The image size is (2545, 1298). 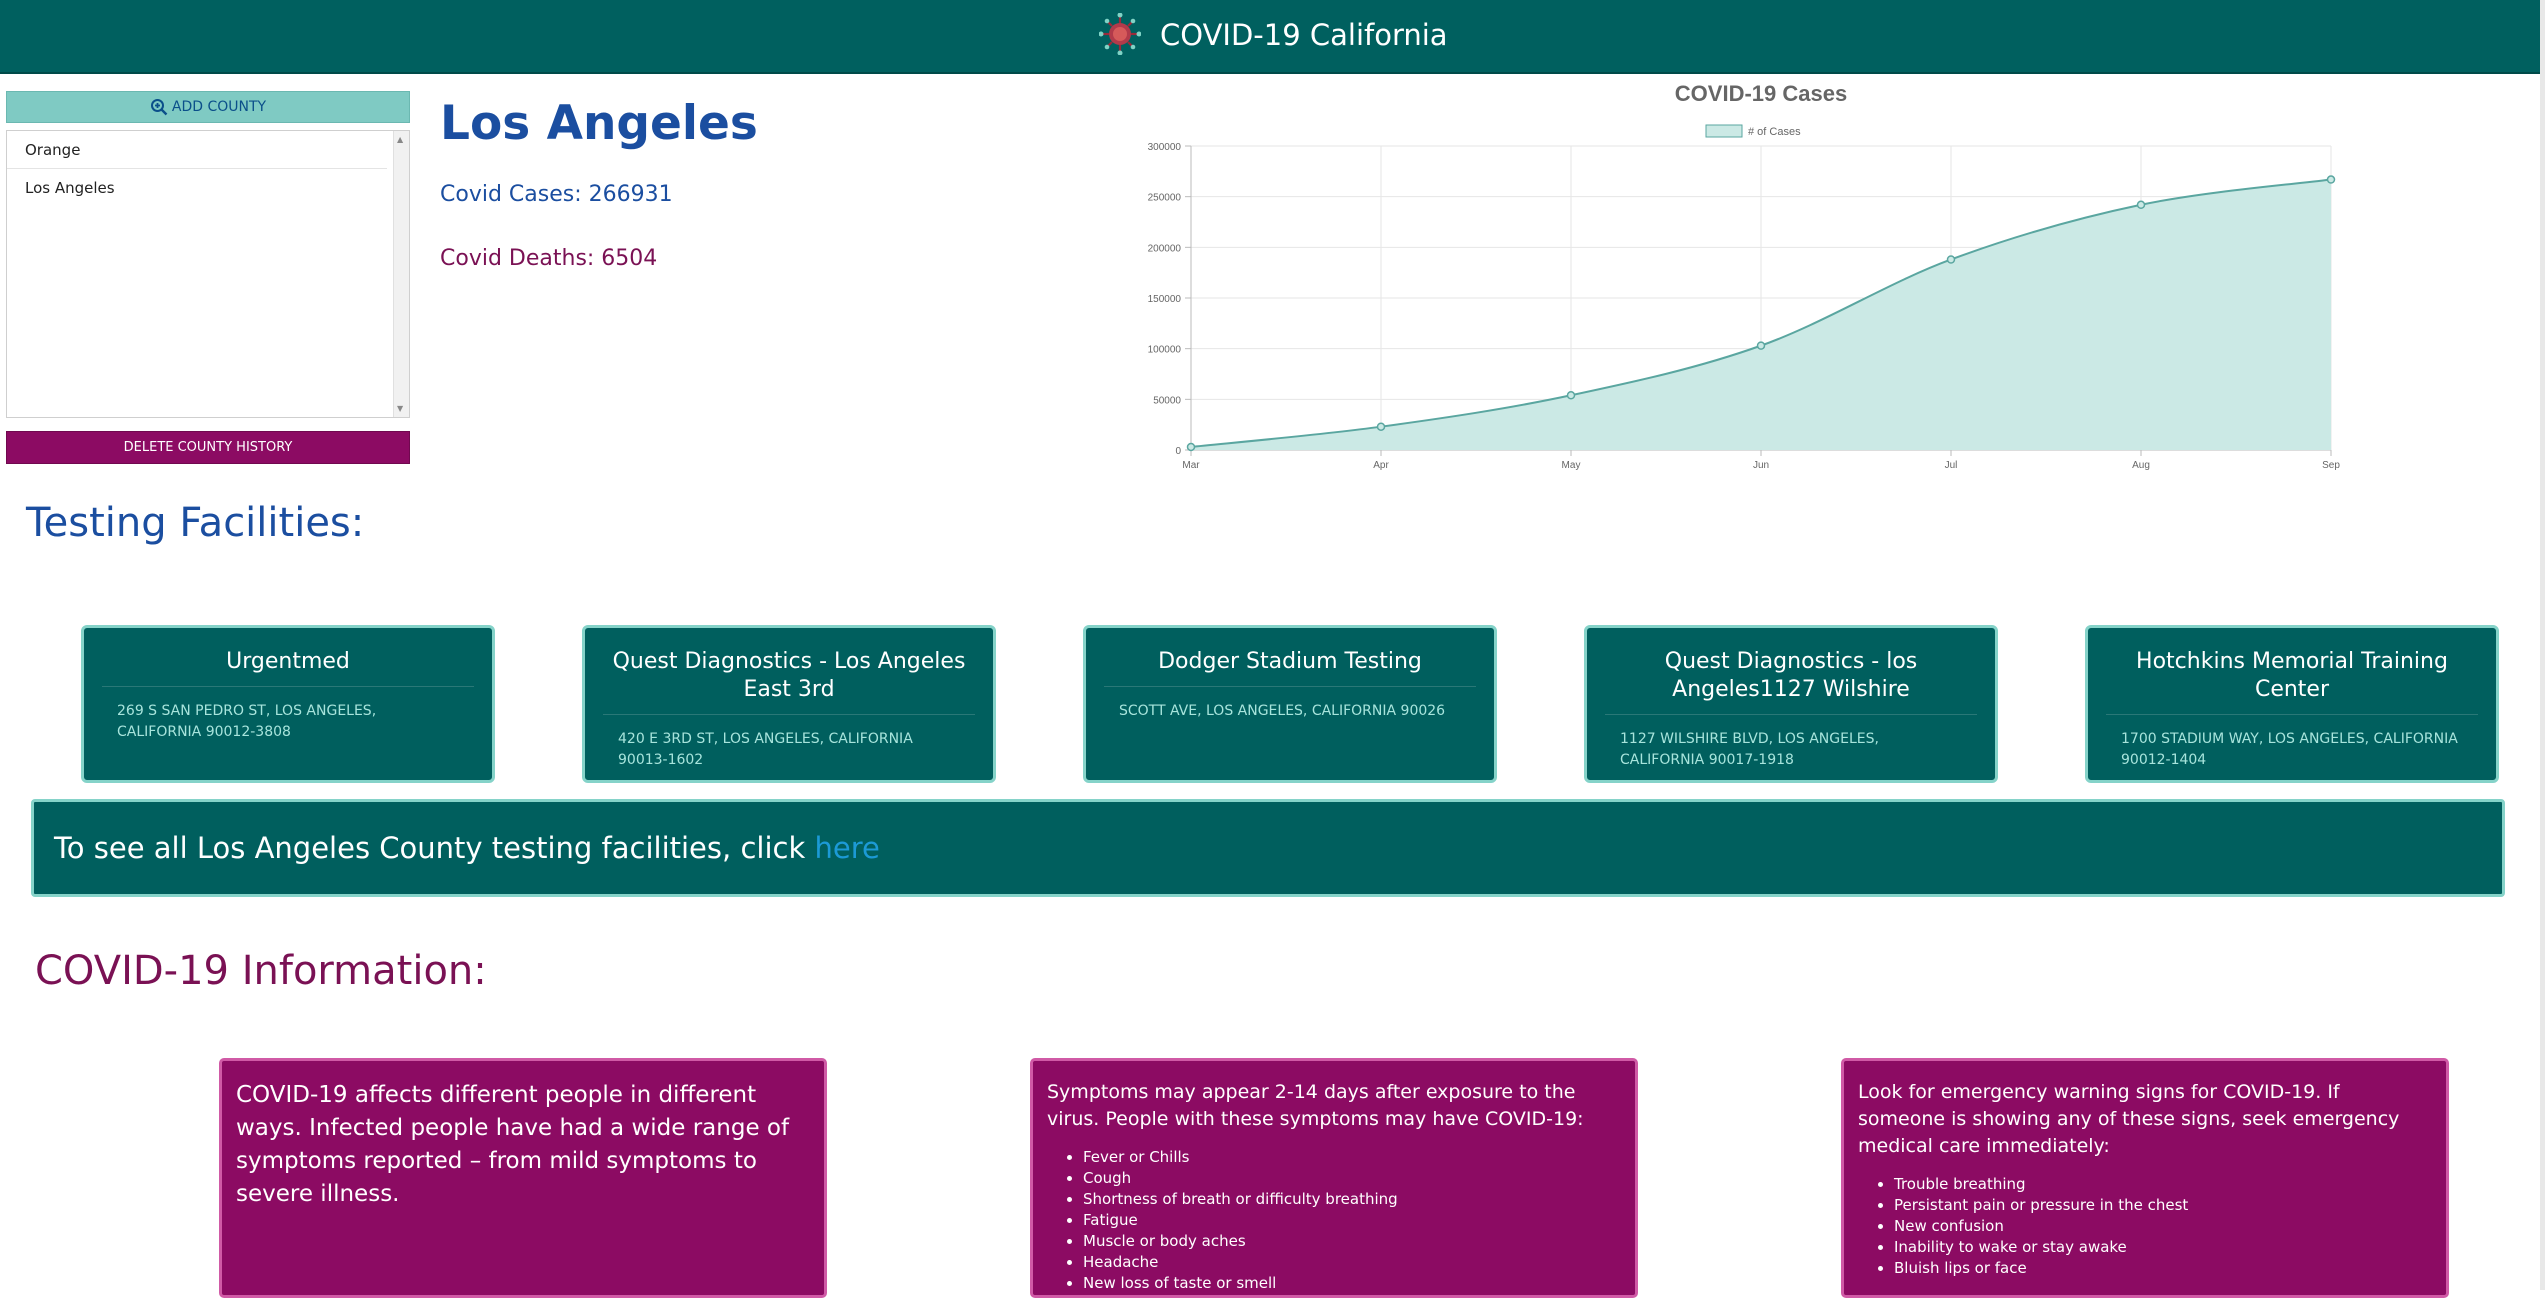 I want to click on list-item: New confusion, so click(x=2163, y=1226).